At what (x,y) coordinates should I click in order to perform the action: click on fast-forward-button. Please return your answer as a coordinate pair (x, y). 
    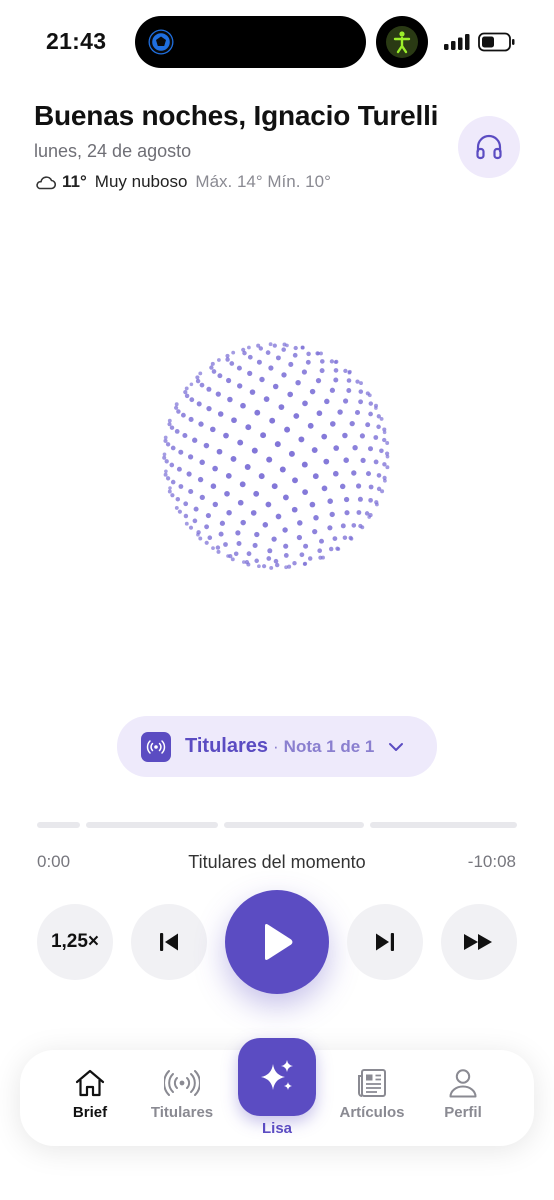
    Looking at the image, I should click on (479, 942).